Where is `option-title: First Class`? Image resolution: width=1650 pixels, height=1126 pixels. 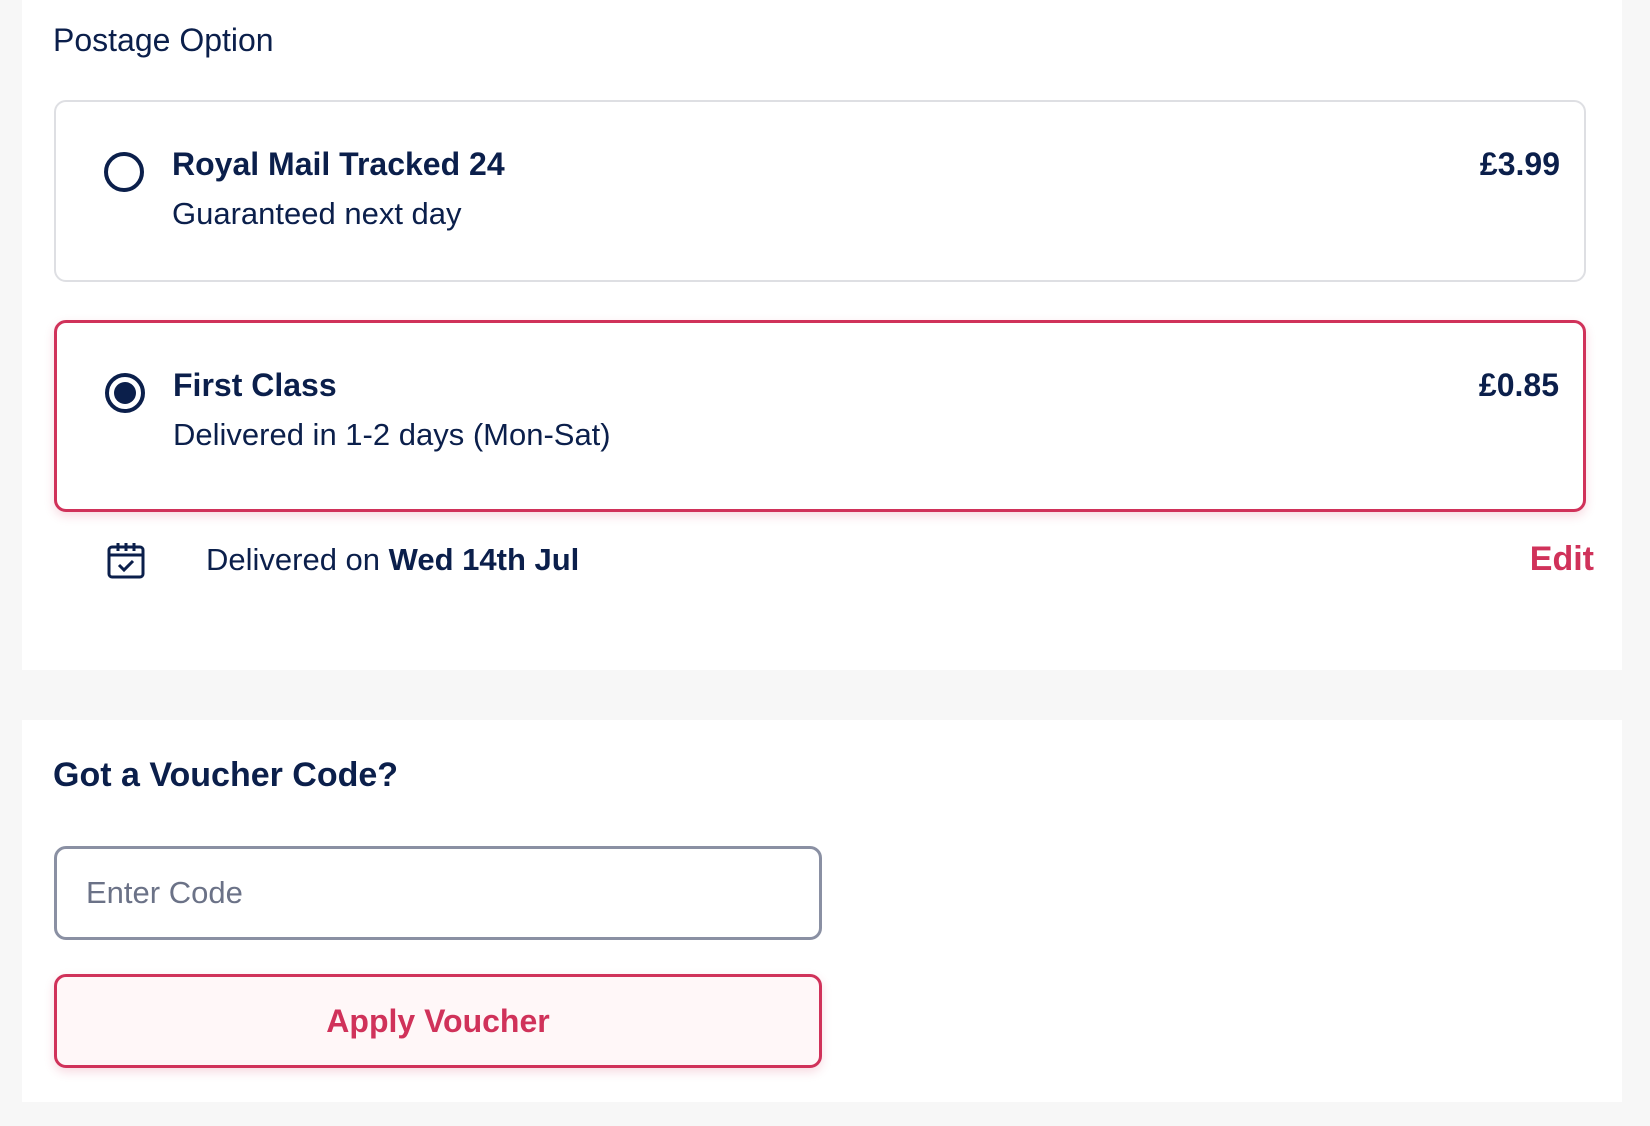
option-title: First Class is located at coordinates (255, 385).